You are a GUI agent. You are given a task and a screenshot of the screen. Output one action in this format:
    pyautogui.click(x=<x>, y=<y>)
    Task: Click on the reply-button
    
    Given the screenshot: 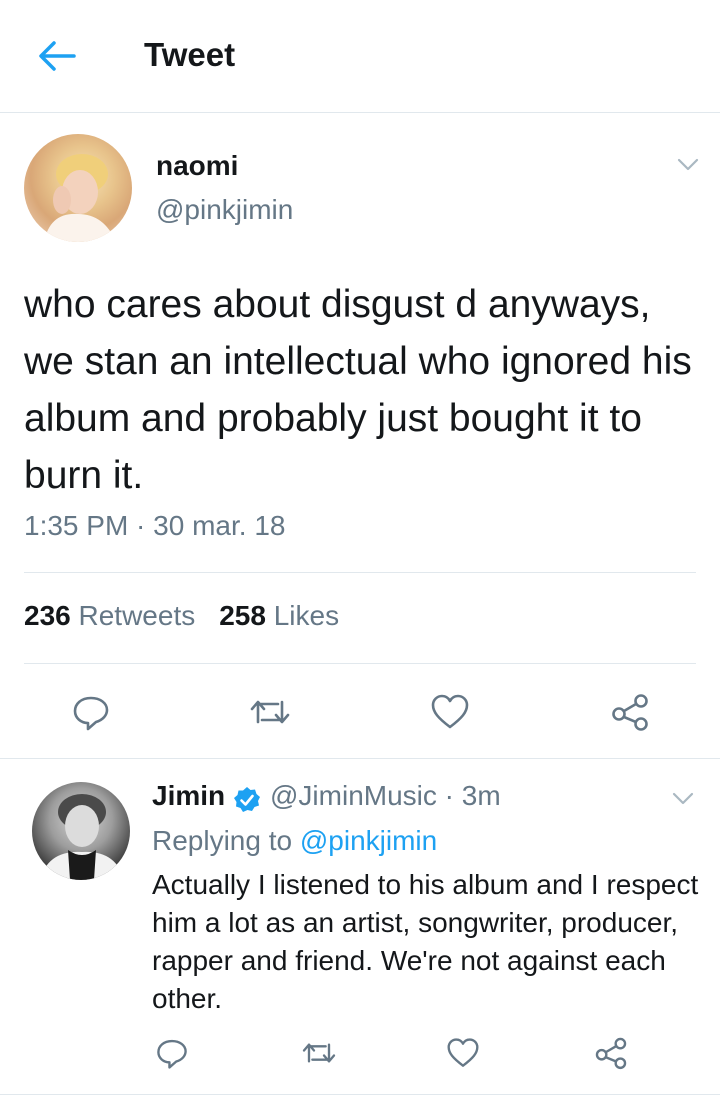 What is the action you would take?
    pyautogui.click(x=91, y=712)
    